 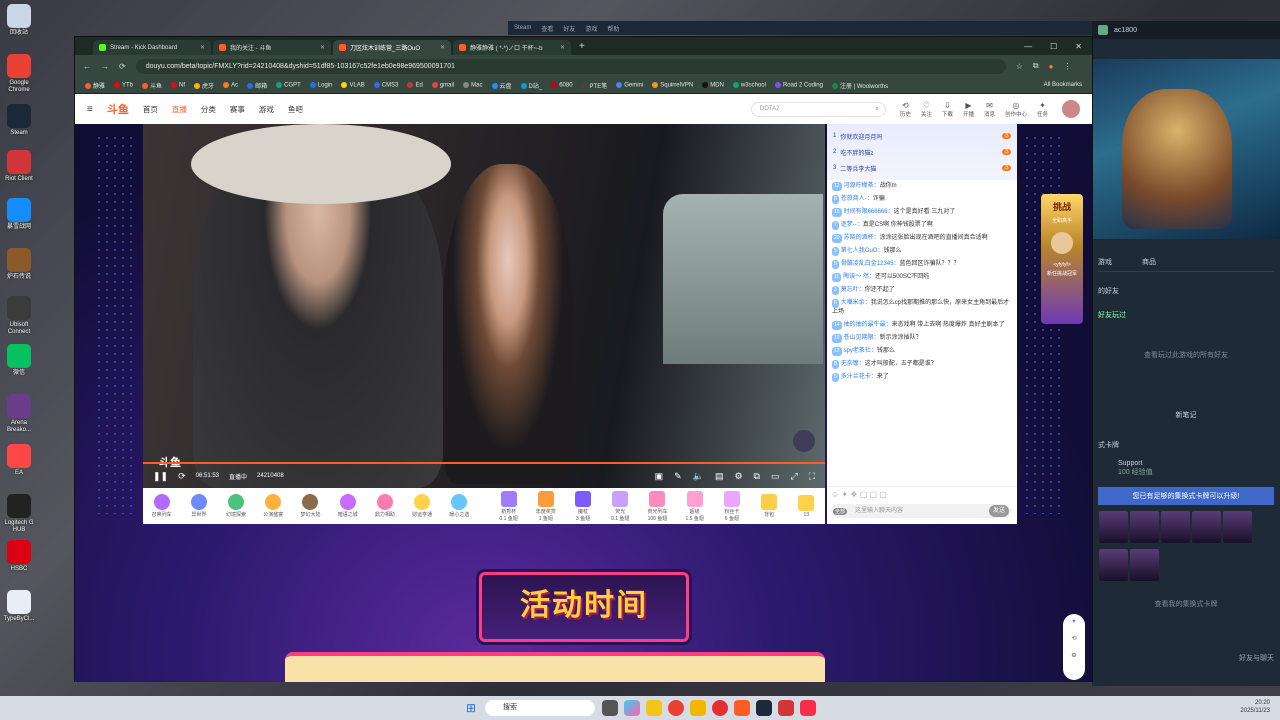 I want to click on music-app-icon, so click(x=808, y=708).